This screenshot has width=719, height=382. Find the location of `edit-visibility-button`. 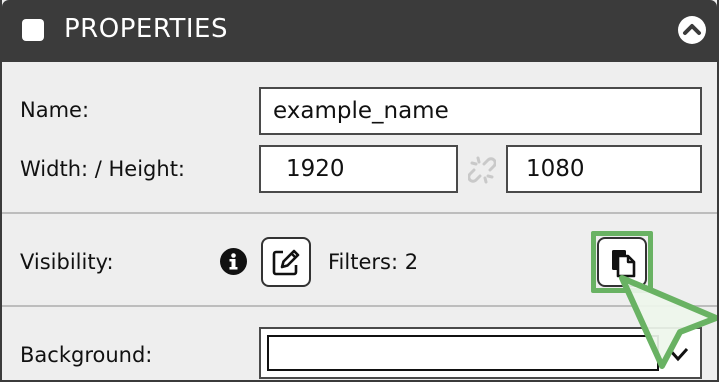

edit-visibility-button is located at coordinates (286, 262).